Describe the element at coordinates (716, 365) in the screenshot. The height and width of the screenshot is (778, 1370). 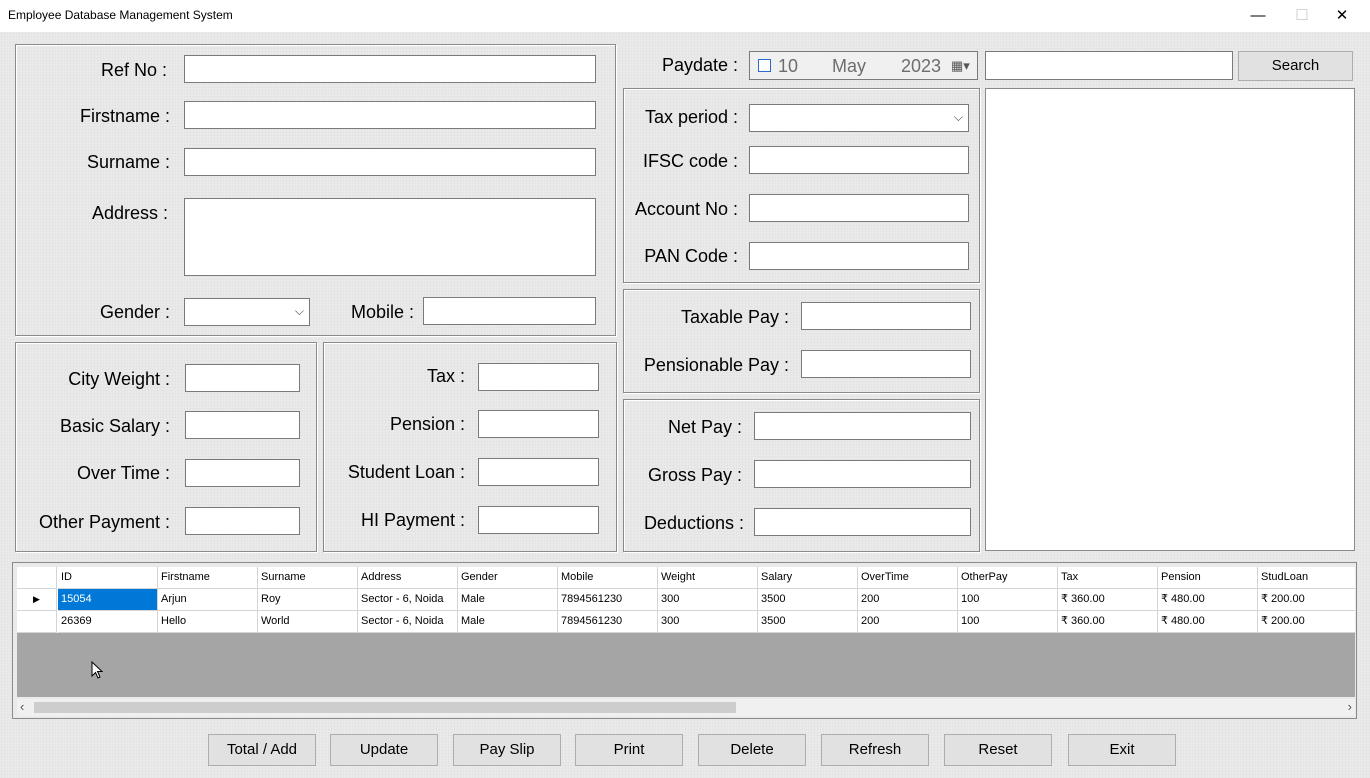
I see `pensionable-pay-label: Pensionable Pay :` at that location.